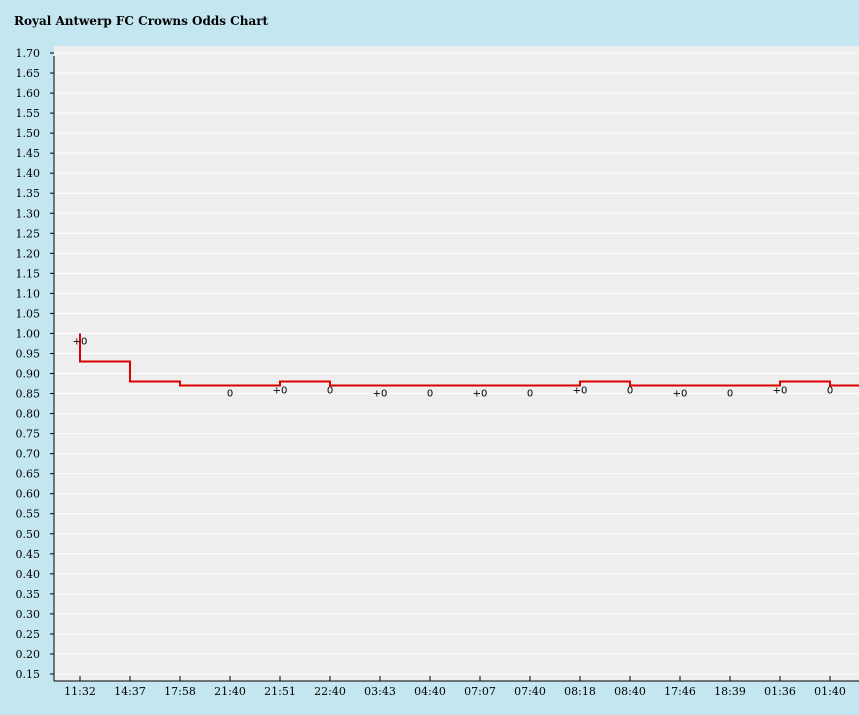  I want to click on y-tick-label: 0.85, so click(28, 394).